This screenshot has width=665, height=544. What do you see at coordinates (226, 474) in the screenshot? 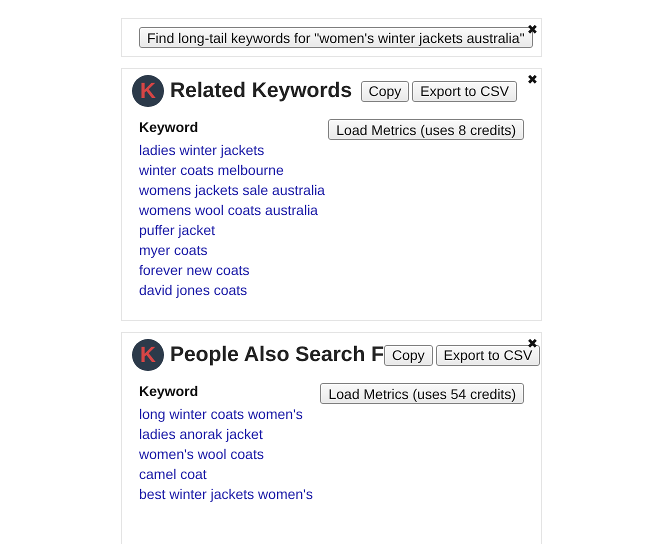
I see `keyword-link: camel coat` at bounding box center [226, 474].